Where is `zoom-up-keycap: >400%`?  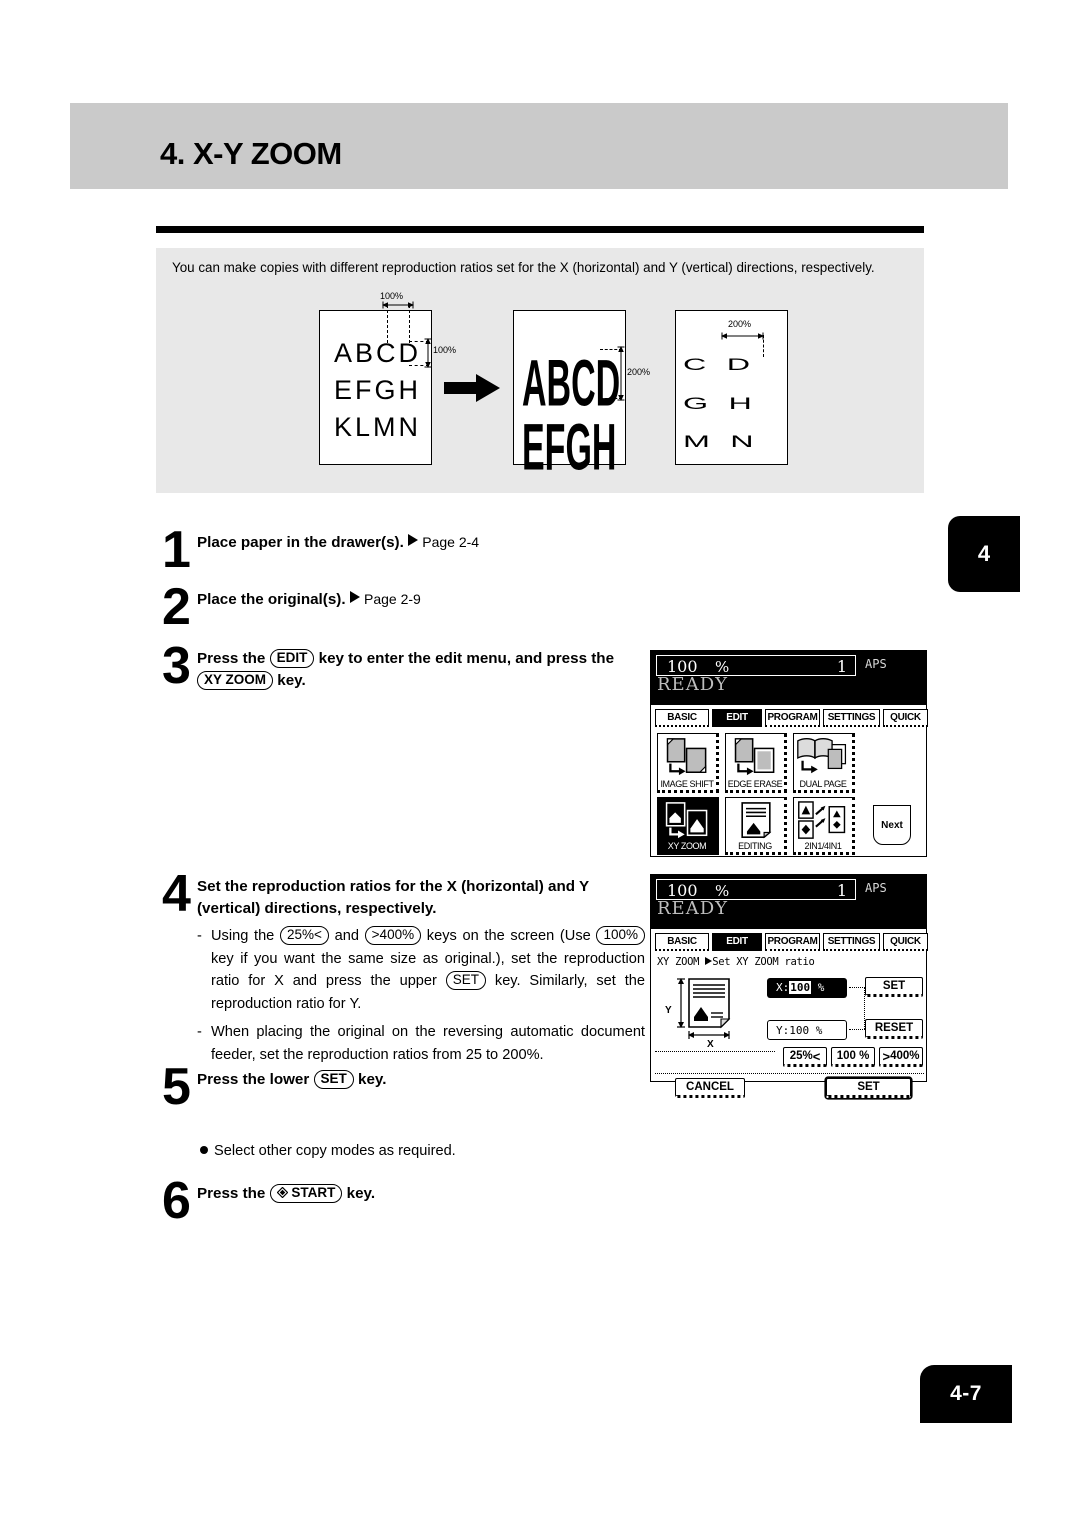
zoom-up-keycap: >400% is located at coordinates (393, 935).